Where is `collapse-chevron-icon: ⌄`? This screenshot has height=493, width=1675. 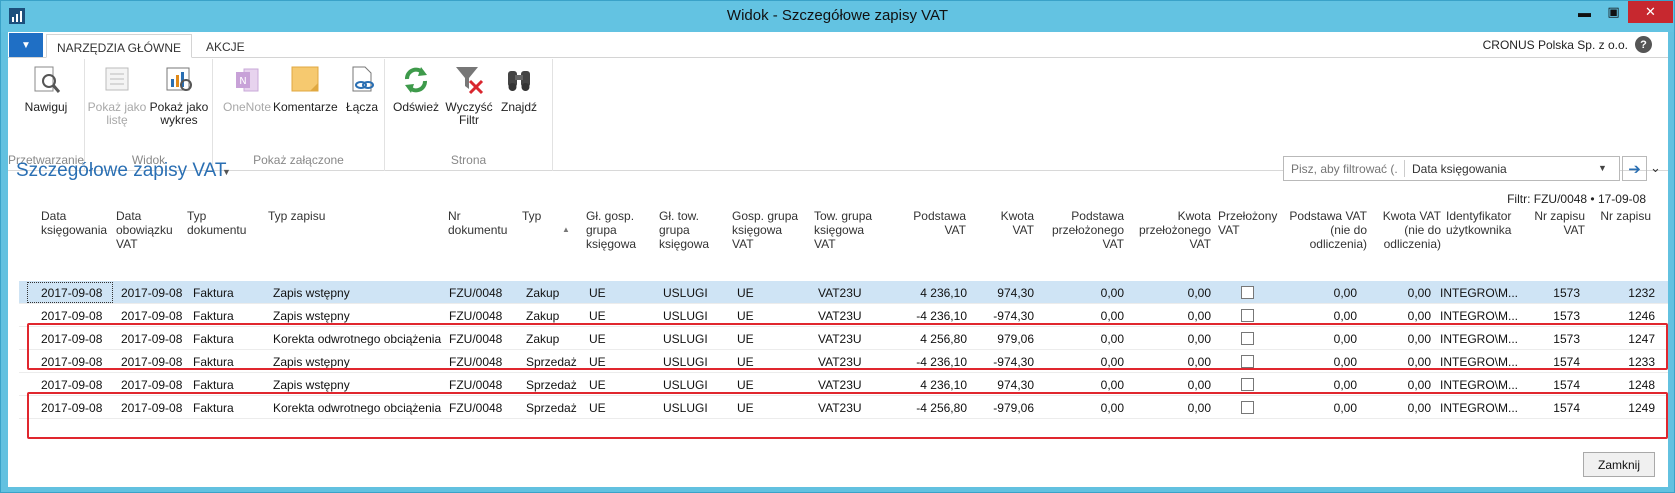
collapse-chevron-icon: ⌄ is located at coordinates (1655, 168).